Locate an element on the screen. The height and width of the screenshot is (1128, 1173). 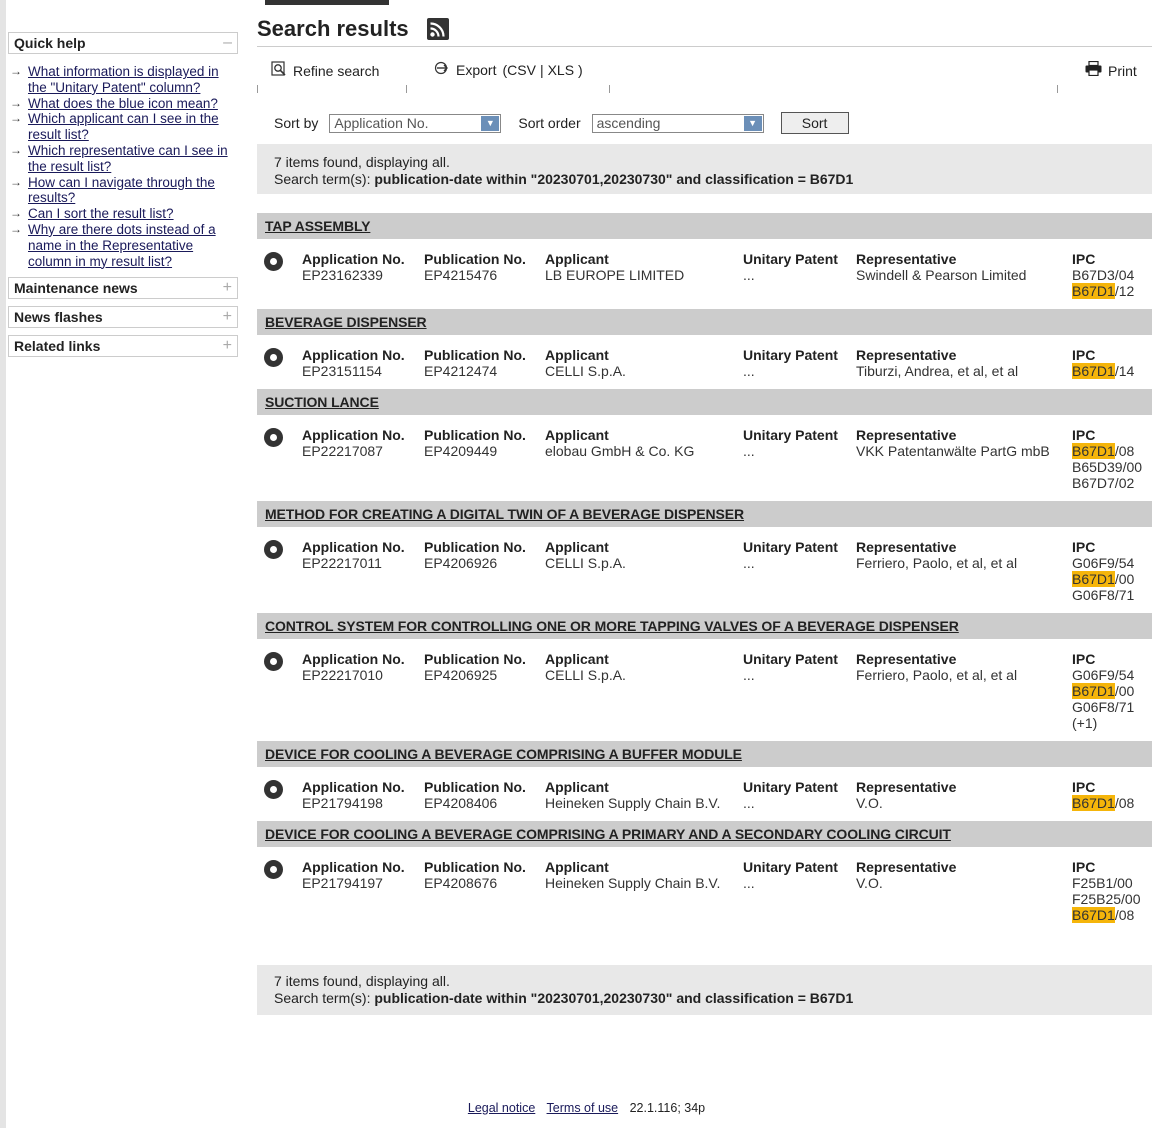
news-flashes-header: News flashes + is located at coordinates (123, 317).